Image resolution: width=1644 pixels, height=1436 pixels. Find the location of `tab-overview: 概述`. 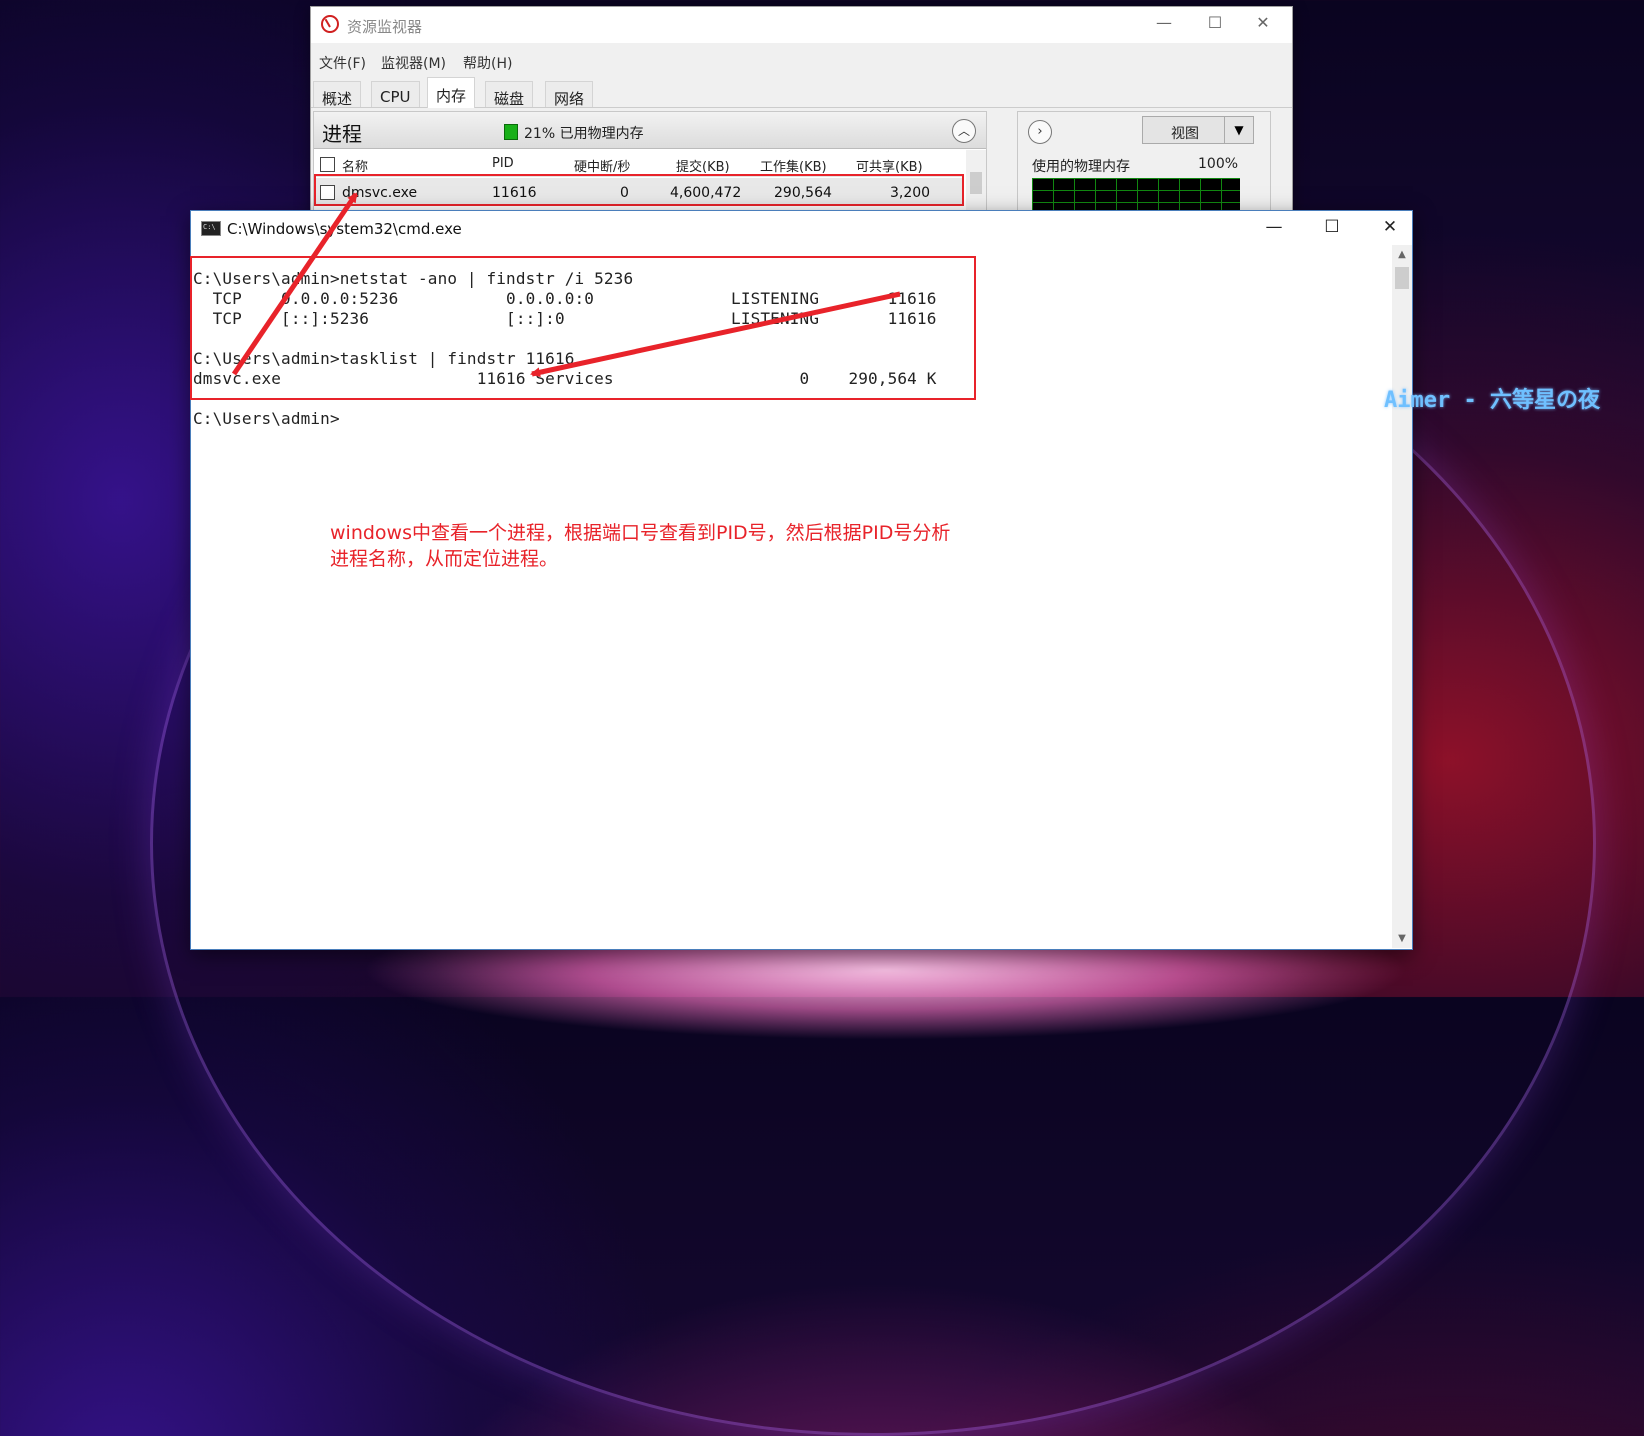

tab-overview: 概述 is located at coordinates (337, 94).